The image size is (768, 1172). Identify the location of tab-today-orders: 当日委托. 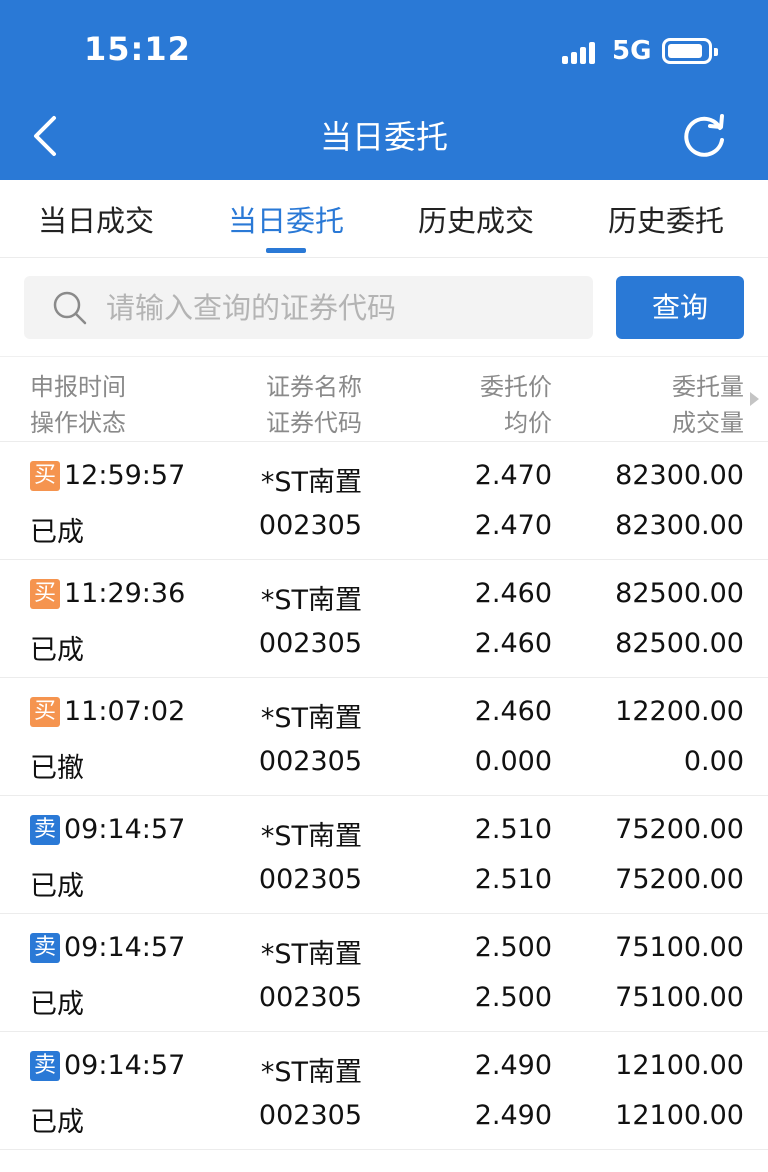
(286, 219).